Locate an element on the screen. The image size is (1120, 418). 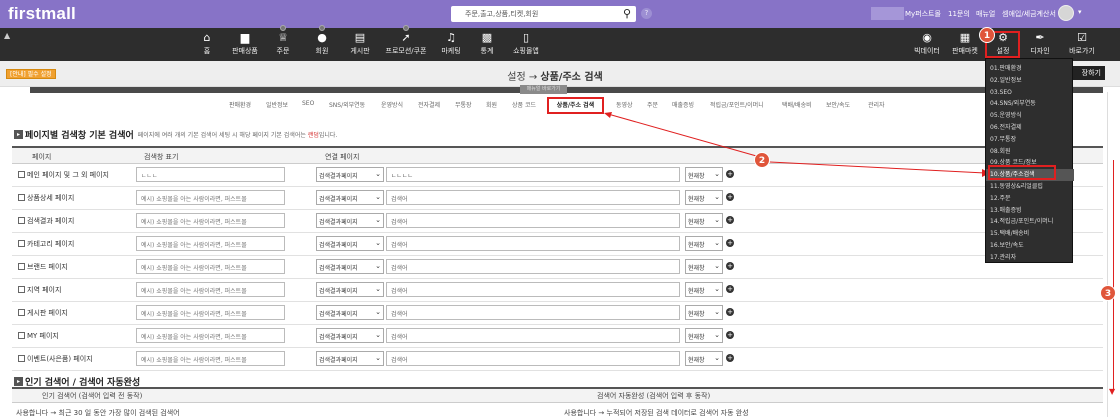
dropdown-item: 04.SNS/외부연동 is located at coordinates (1030, 104).